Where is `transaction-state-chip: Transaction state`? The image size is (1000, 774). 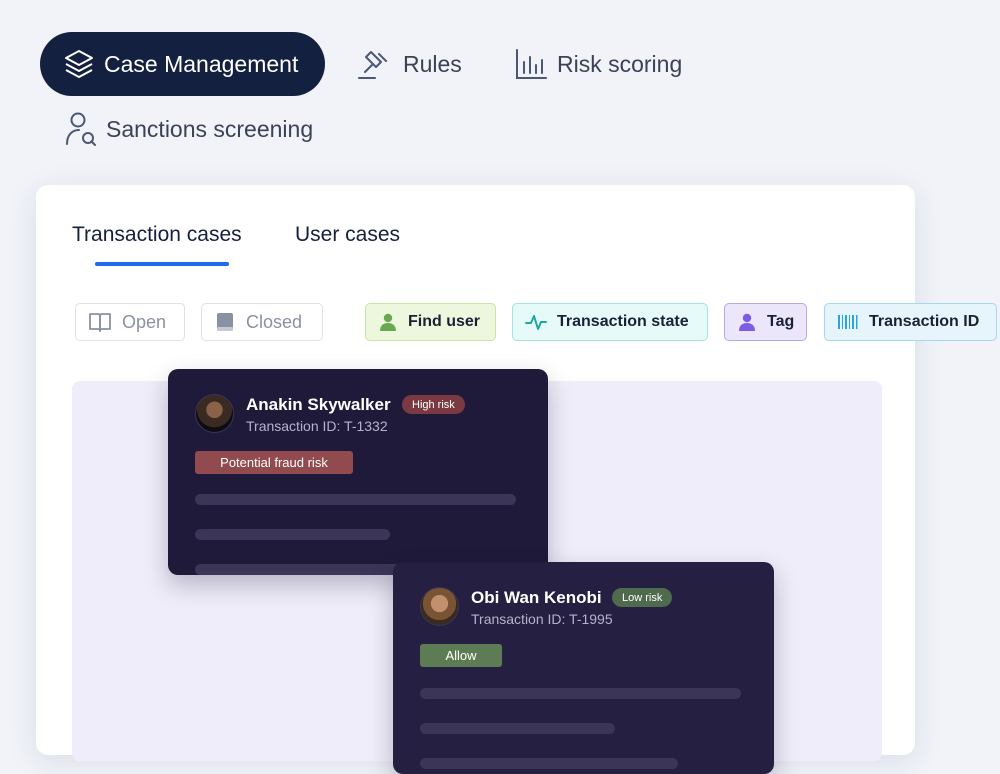 transaction-state-chip: Transaction state is located at coordinates (610, 322).